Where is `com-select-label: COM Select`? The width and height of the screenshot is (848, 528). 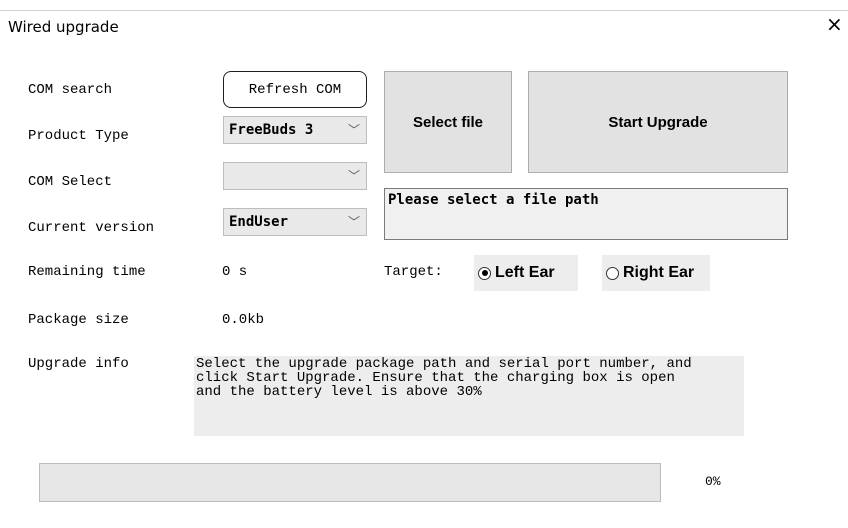 com-select-label: COM Select is located at coordinates (70, 182).